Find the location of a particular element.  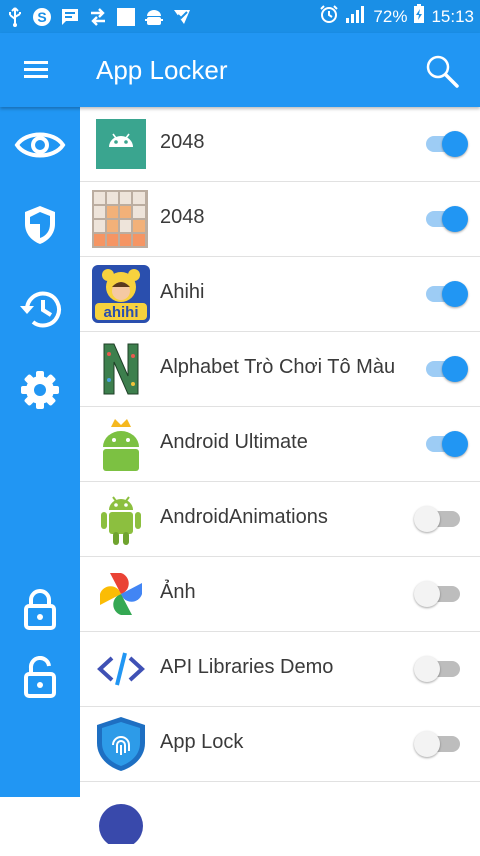

message-icon is located at coordinates (70, 17).